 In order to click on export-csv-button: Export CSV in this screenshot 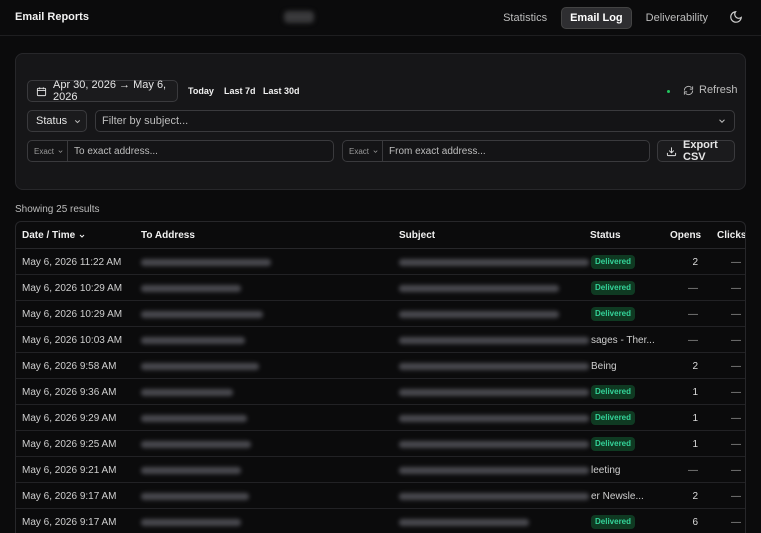, I will do `click(696, 151)`.